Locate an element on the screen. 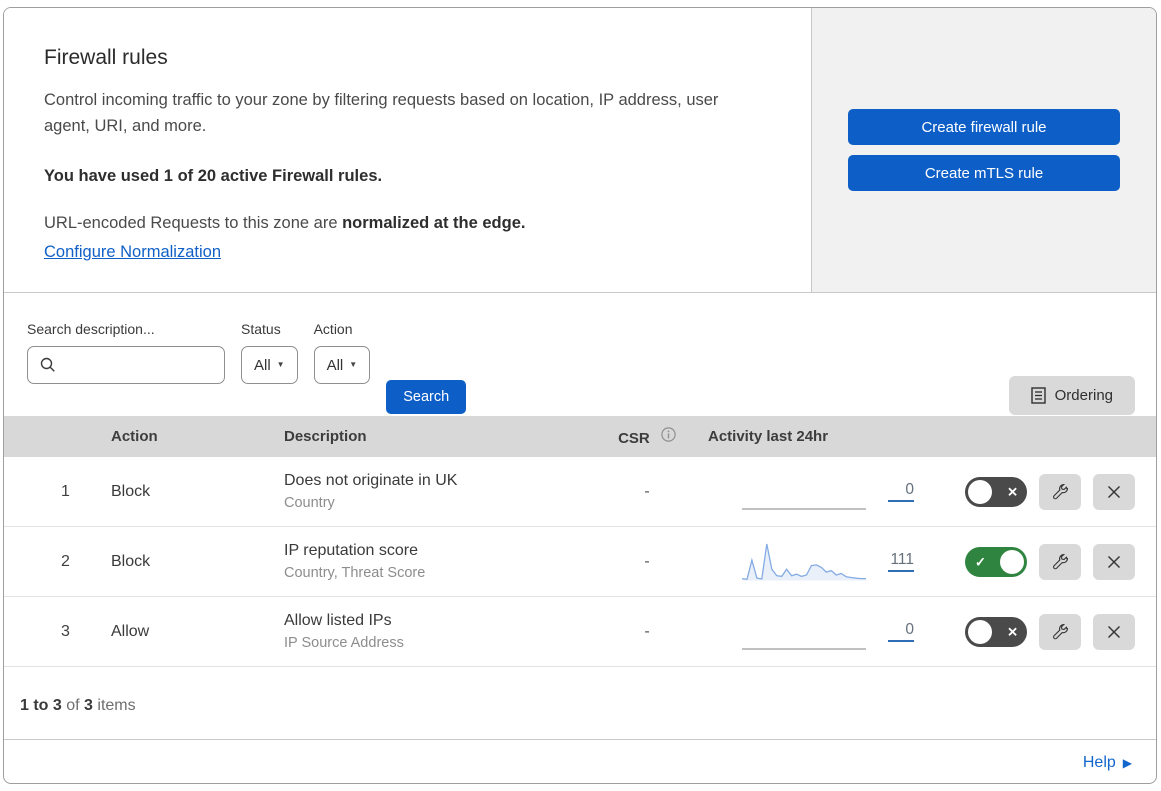 The width and height of the screenshot is (1161, 791). items-range: 1 to 3 is located at coordinates (41, 705).